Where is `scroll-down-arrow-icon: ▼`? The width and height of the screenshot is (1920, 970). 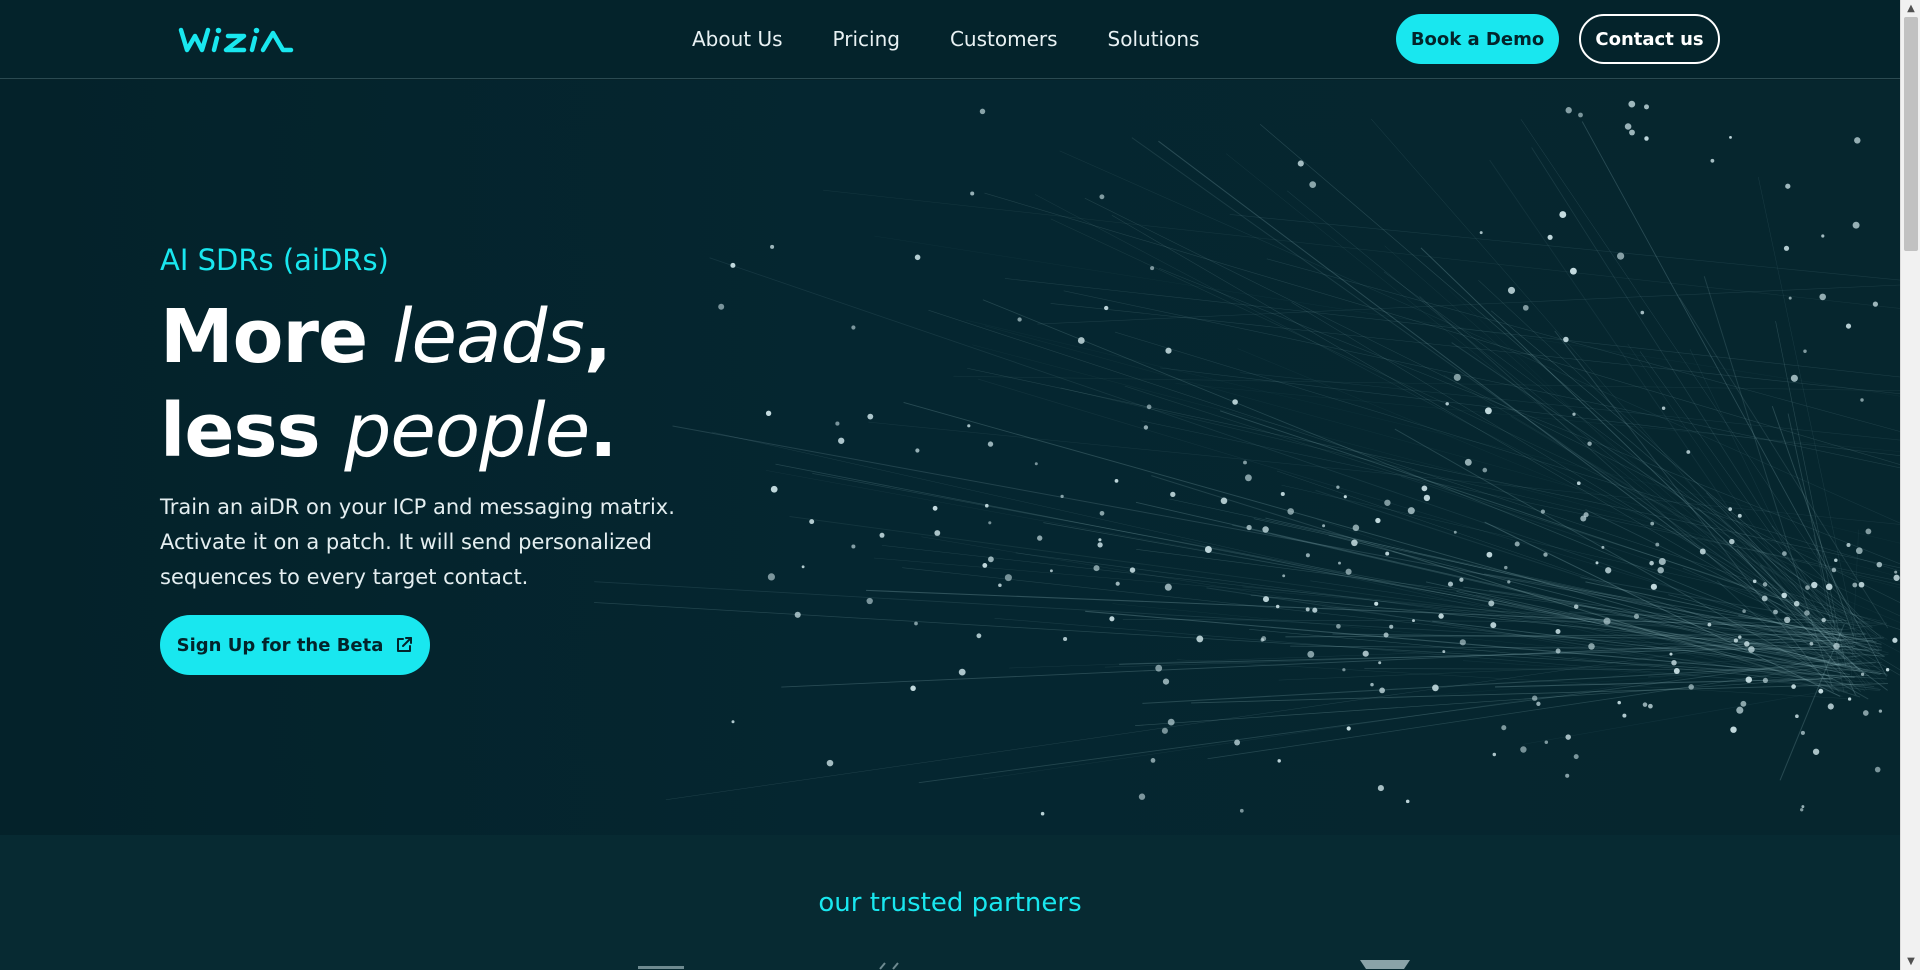
scroll-down-arrow-icon: ▼ is located at coordinates (1910, 961).